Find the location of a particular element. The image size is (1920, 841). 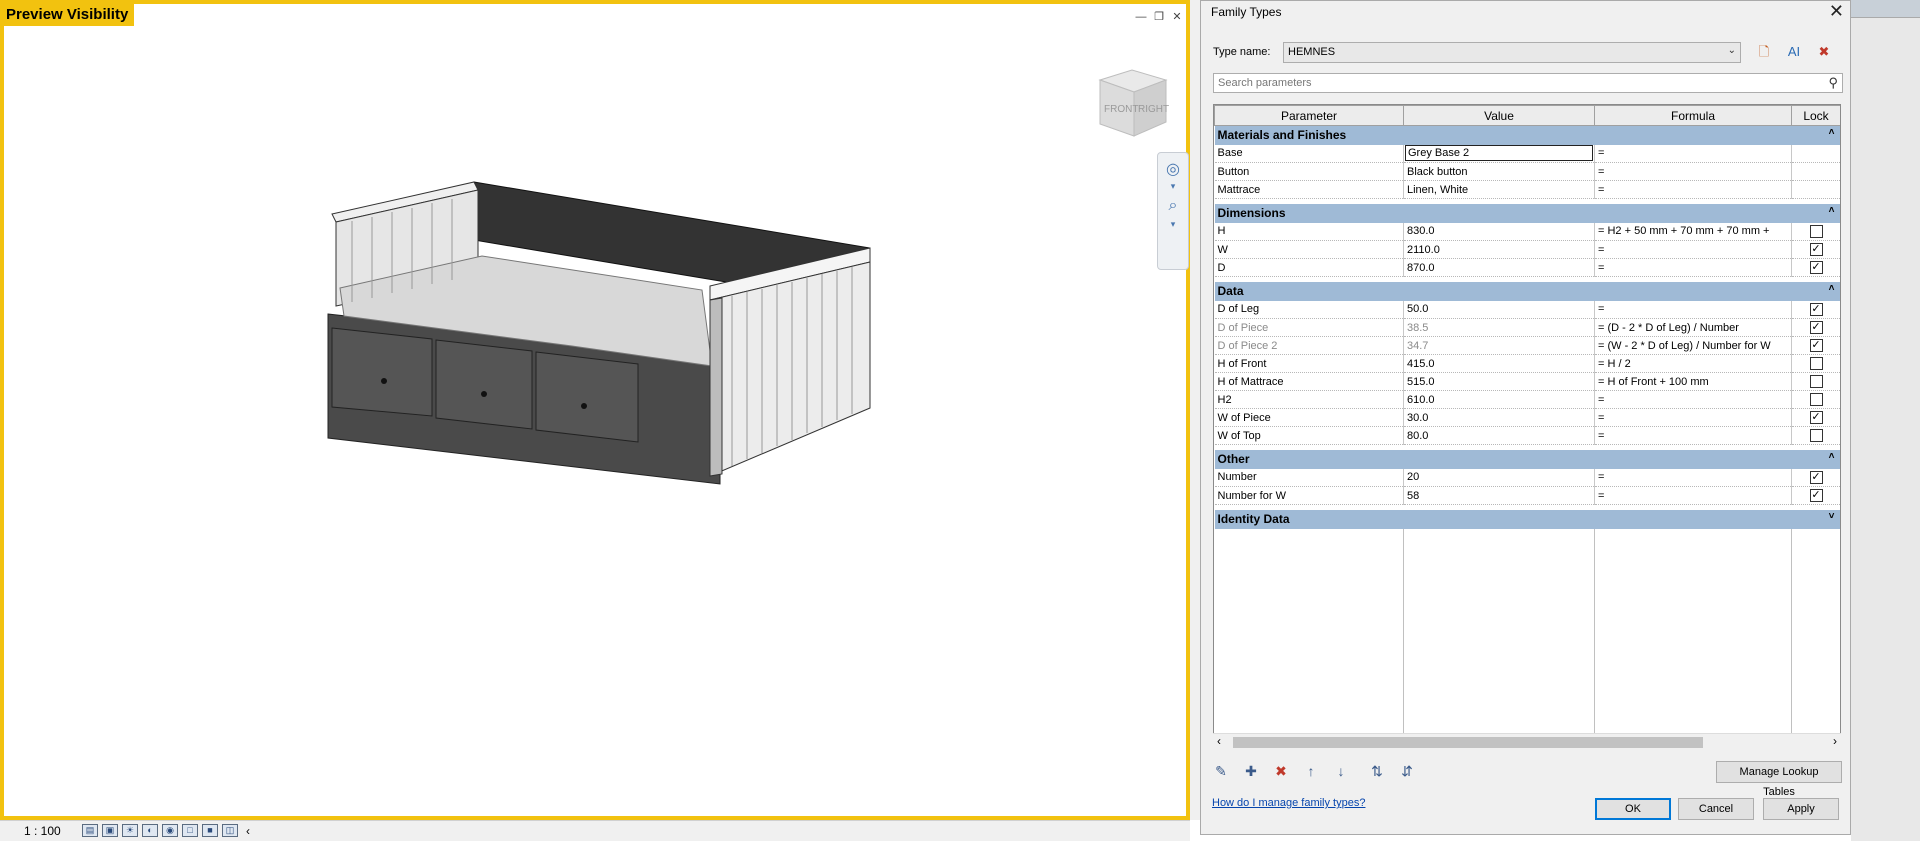

parameter-value-cell: Black button is located at coordinates (1499, 171).